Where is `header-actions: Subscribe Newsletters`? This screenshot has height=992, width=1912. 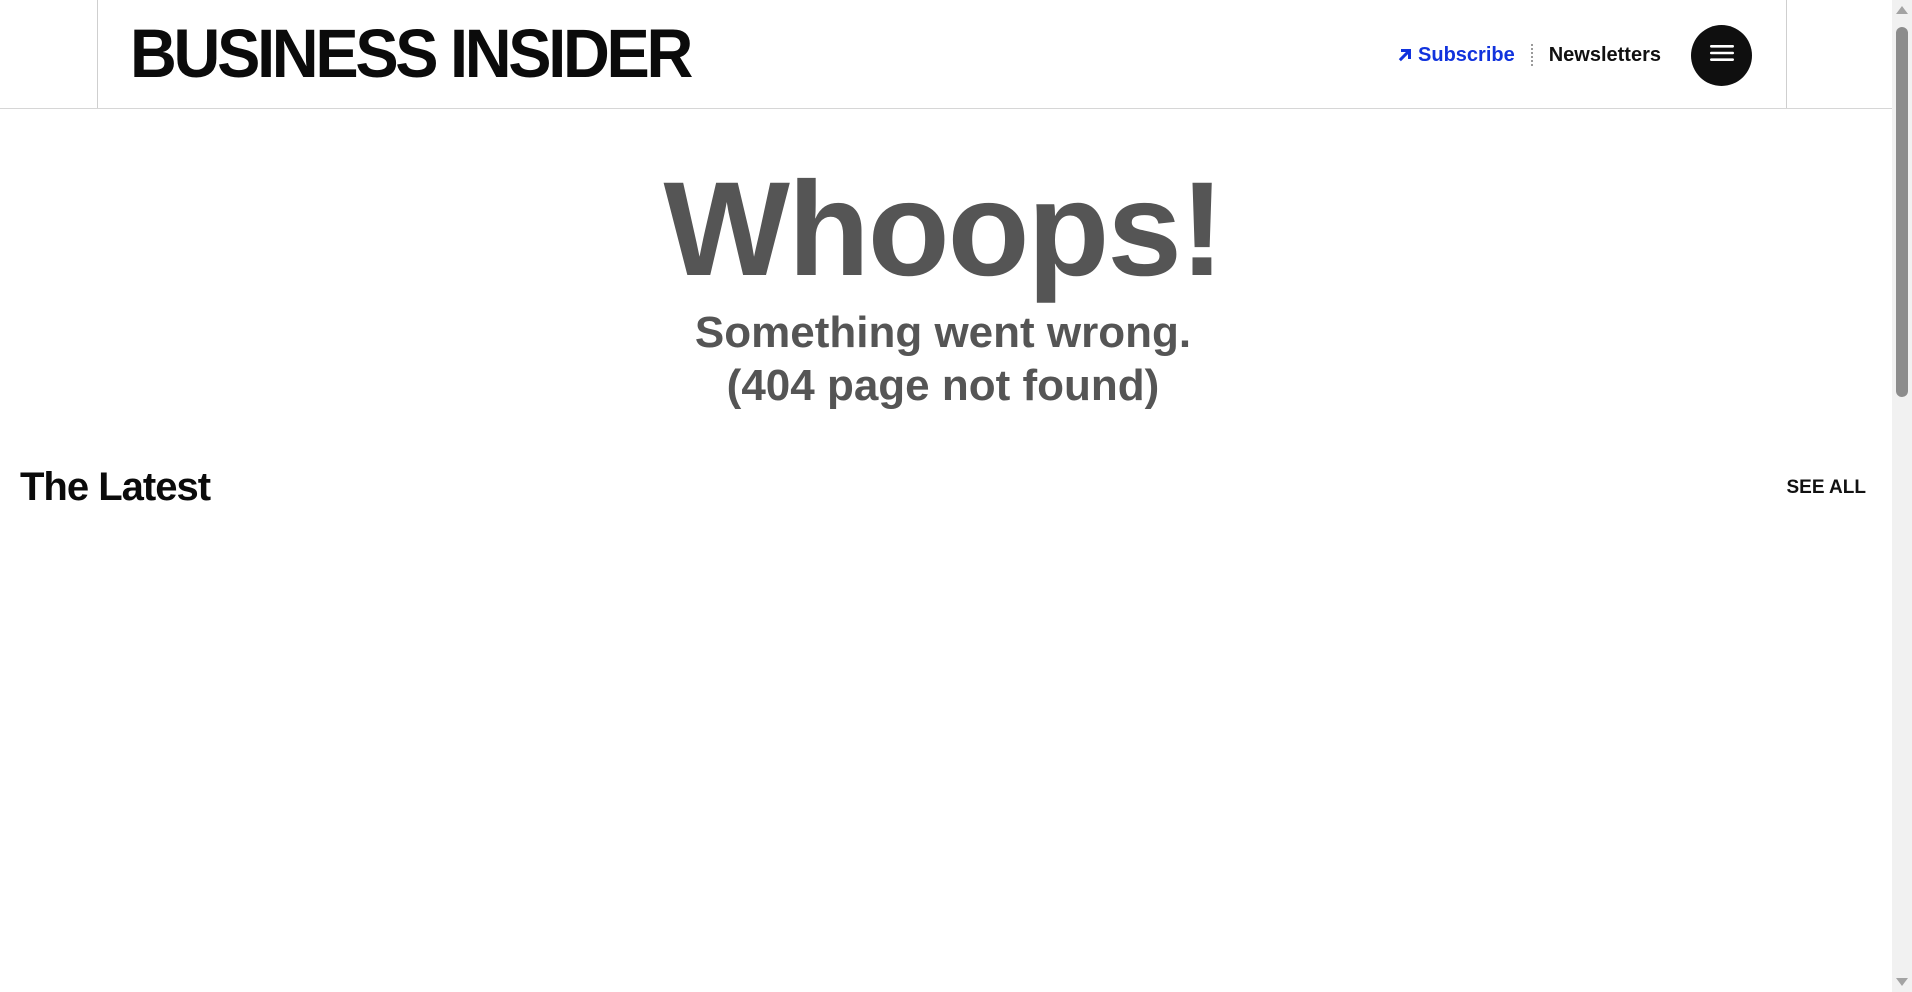
header-actions: Subscribe Newsletters is located at coordinates (1574, 55).